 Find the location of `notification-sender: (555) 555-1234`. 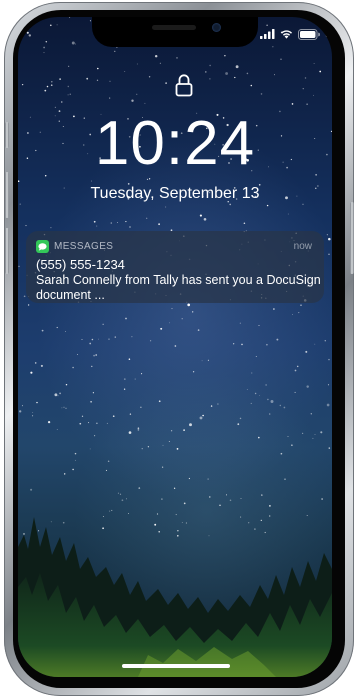

notification-sender: (555) 555-1234 is located at coordinates (80, 264).